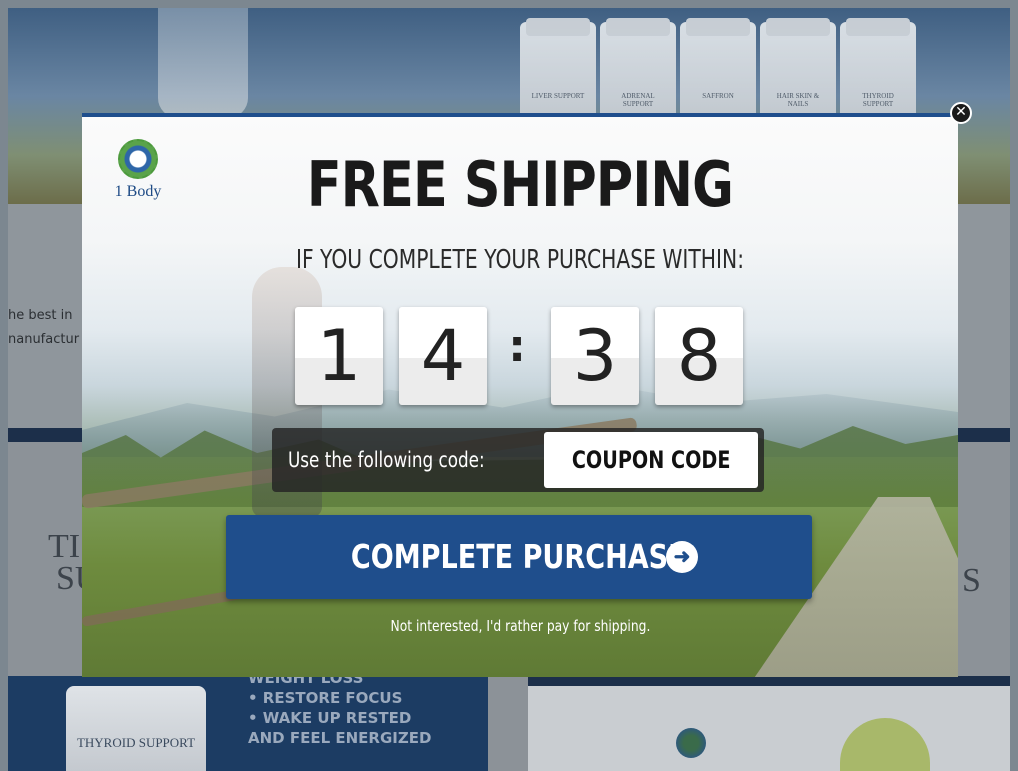 The image size is (1018, 771). What do you see at coordinates (136, 742) in the screenshot?
I see `thyroid-label: THYROID SUPPORT` at bounding box center [136, 742].